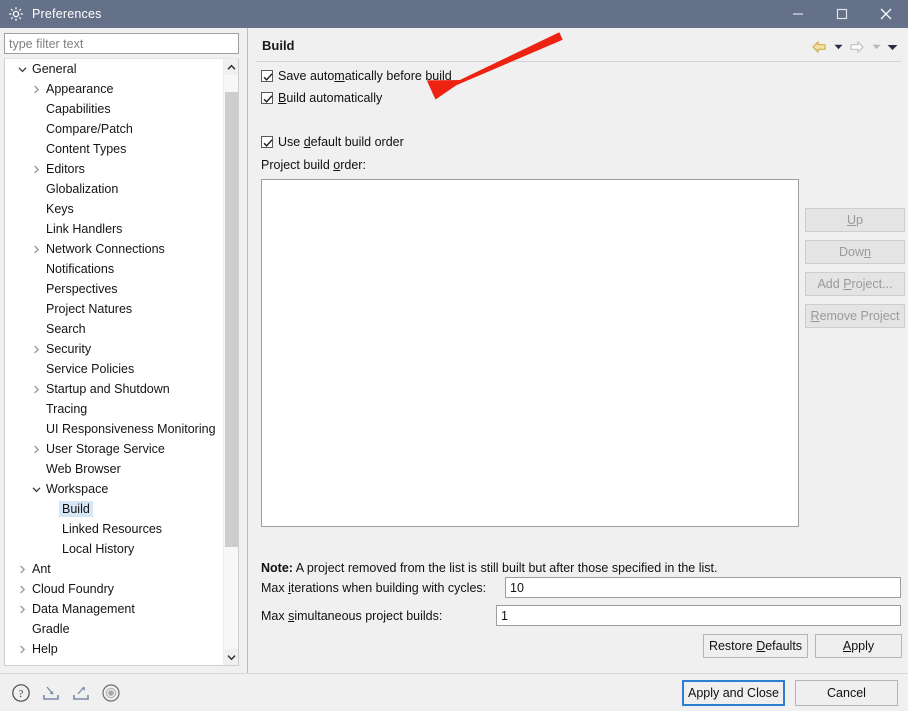 This screenshot has height=711, width=908. Describe the element at coordinates (77, 489) in the screenshot. I see `sidebar-item-label: Workspace` at that location.